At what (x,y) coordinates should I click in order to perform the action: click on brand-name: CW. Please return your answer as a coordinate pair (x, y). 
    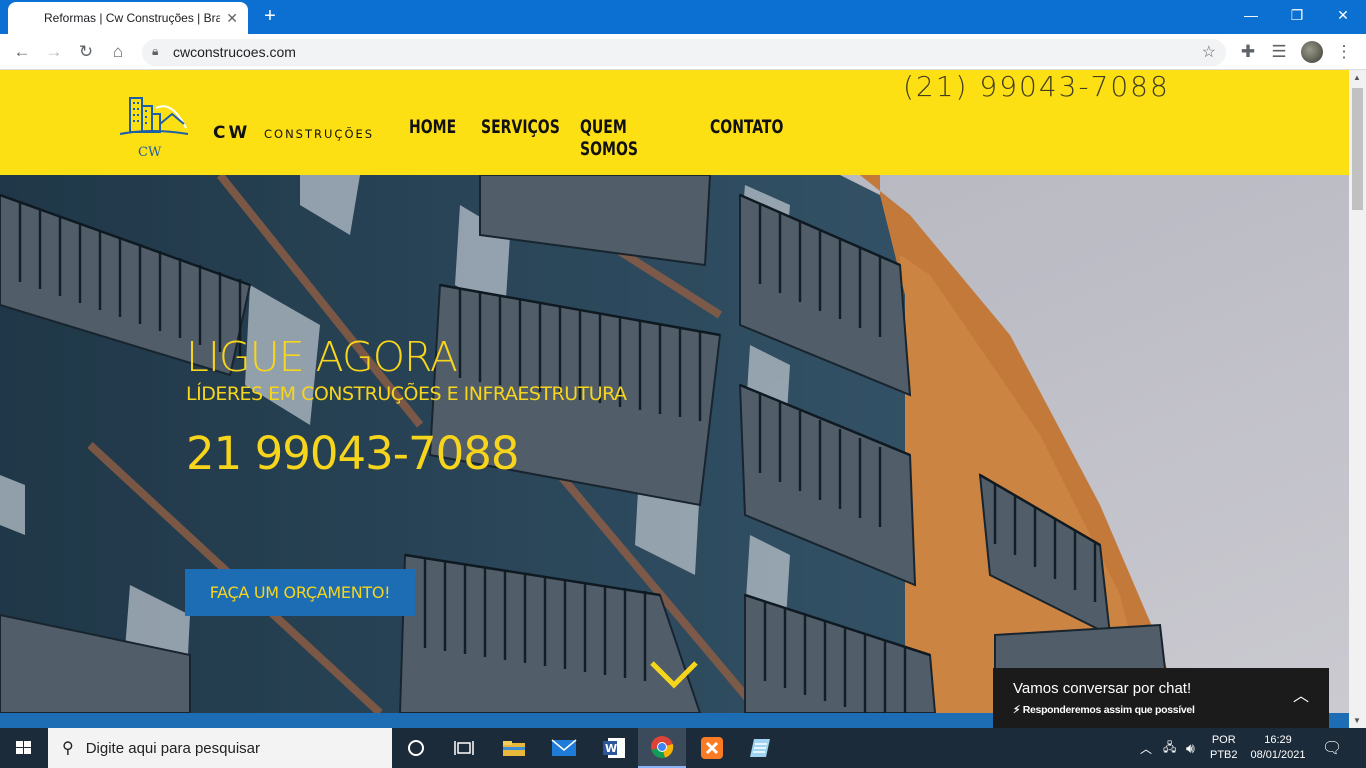
    Looking at the image, I should click on (231, 133).